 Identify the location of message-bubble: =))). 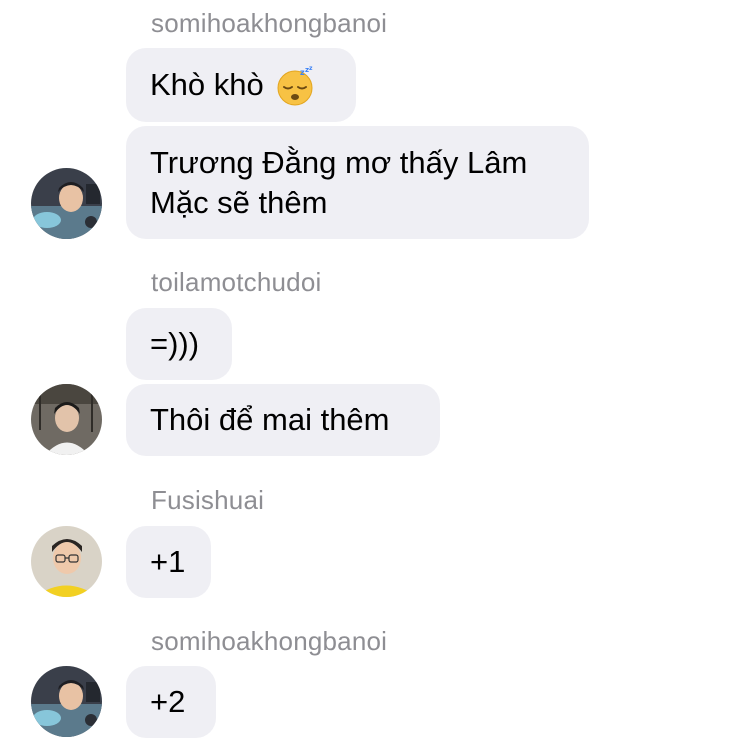
(179, 344).